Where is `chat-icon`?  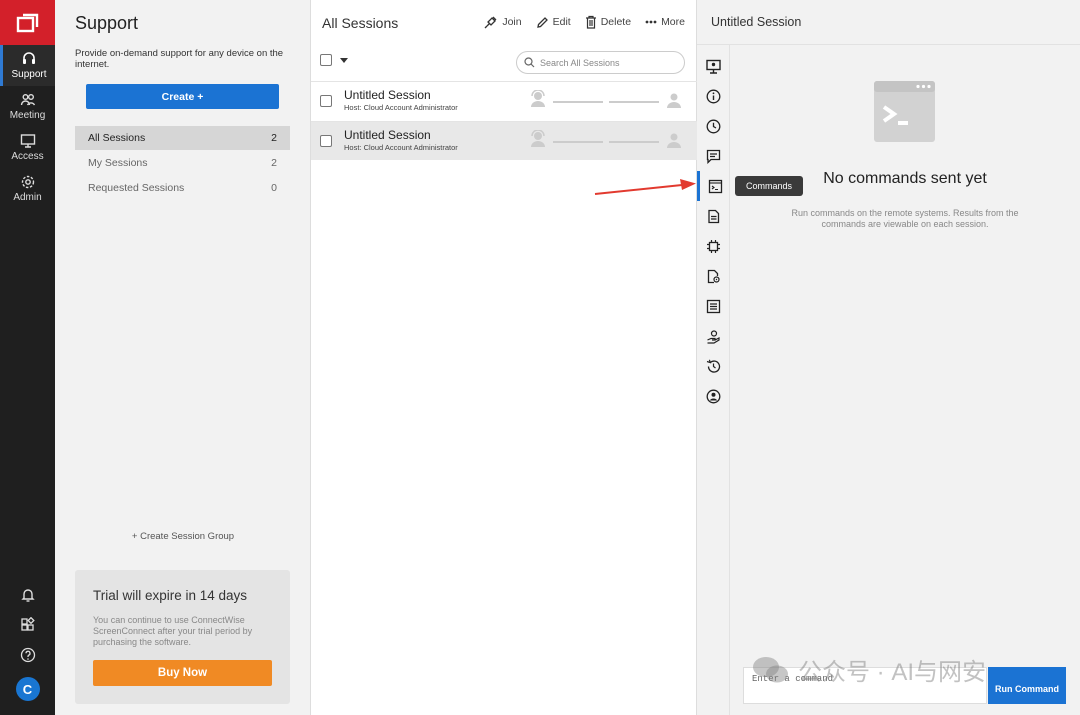 chat-icon is located at coordinates (713, 156).